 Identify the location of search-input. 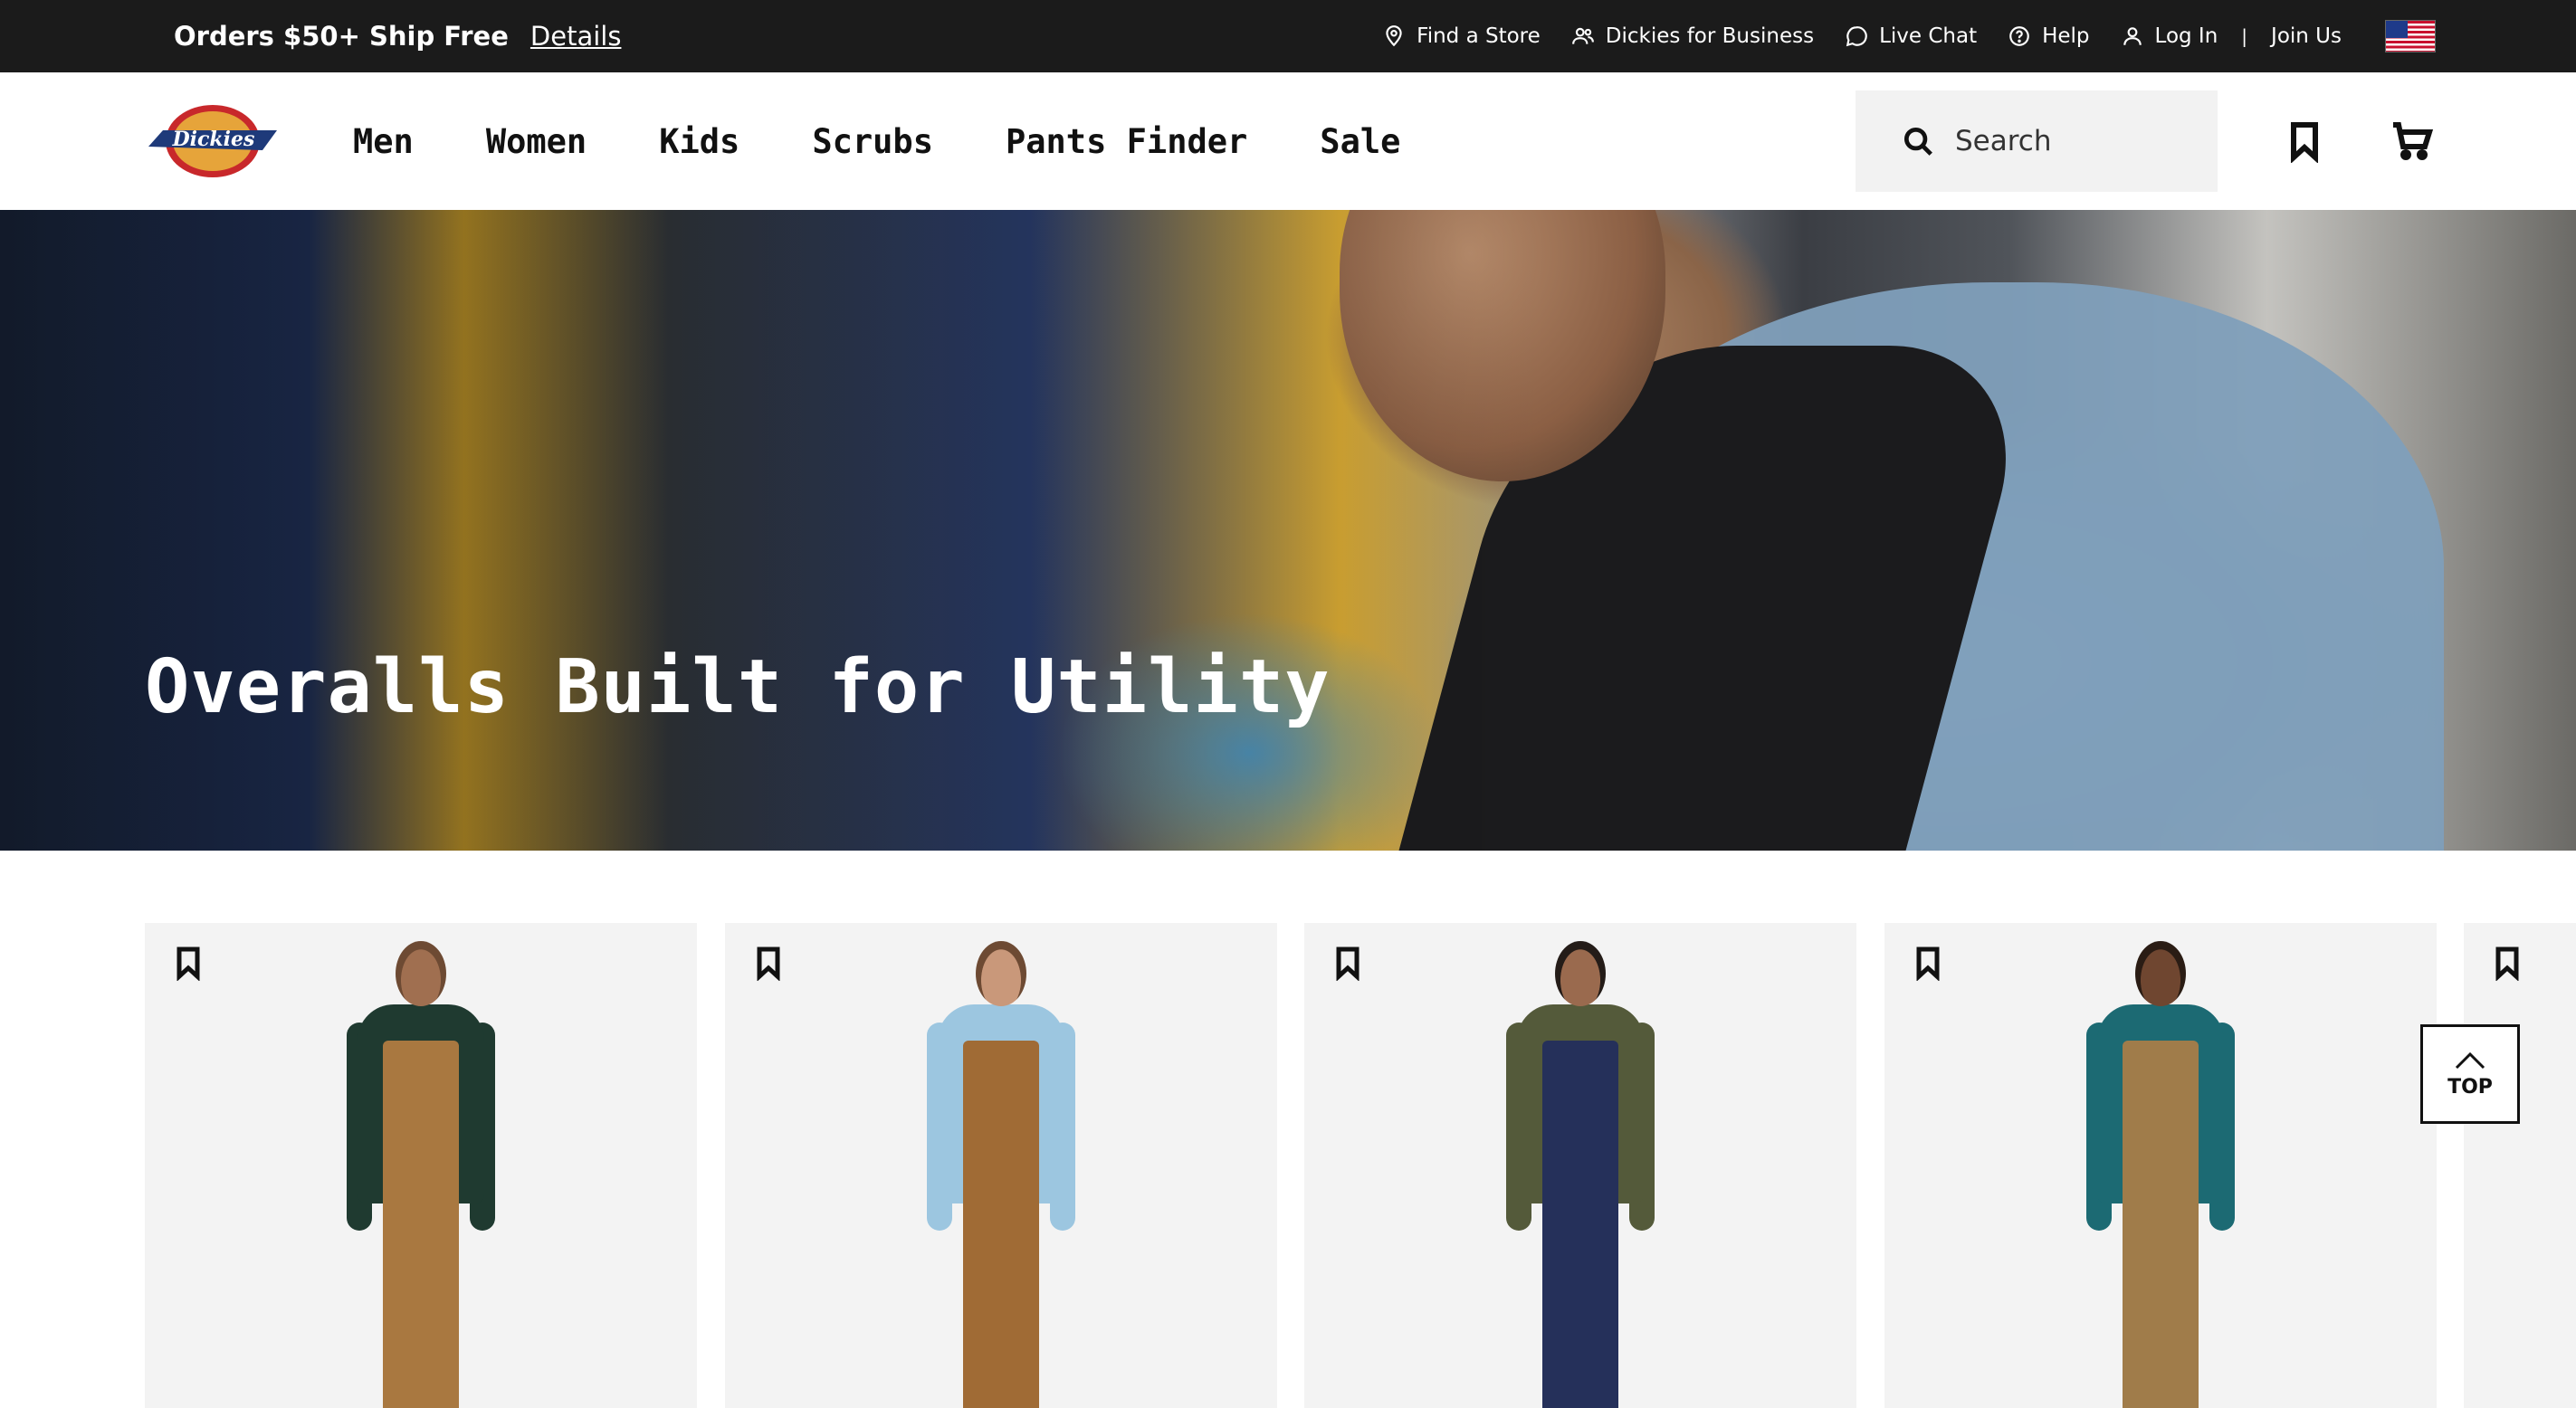
(2072, 141).